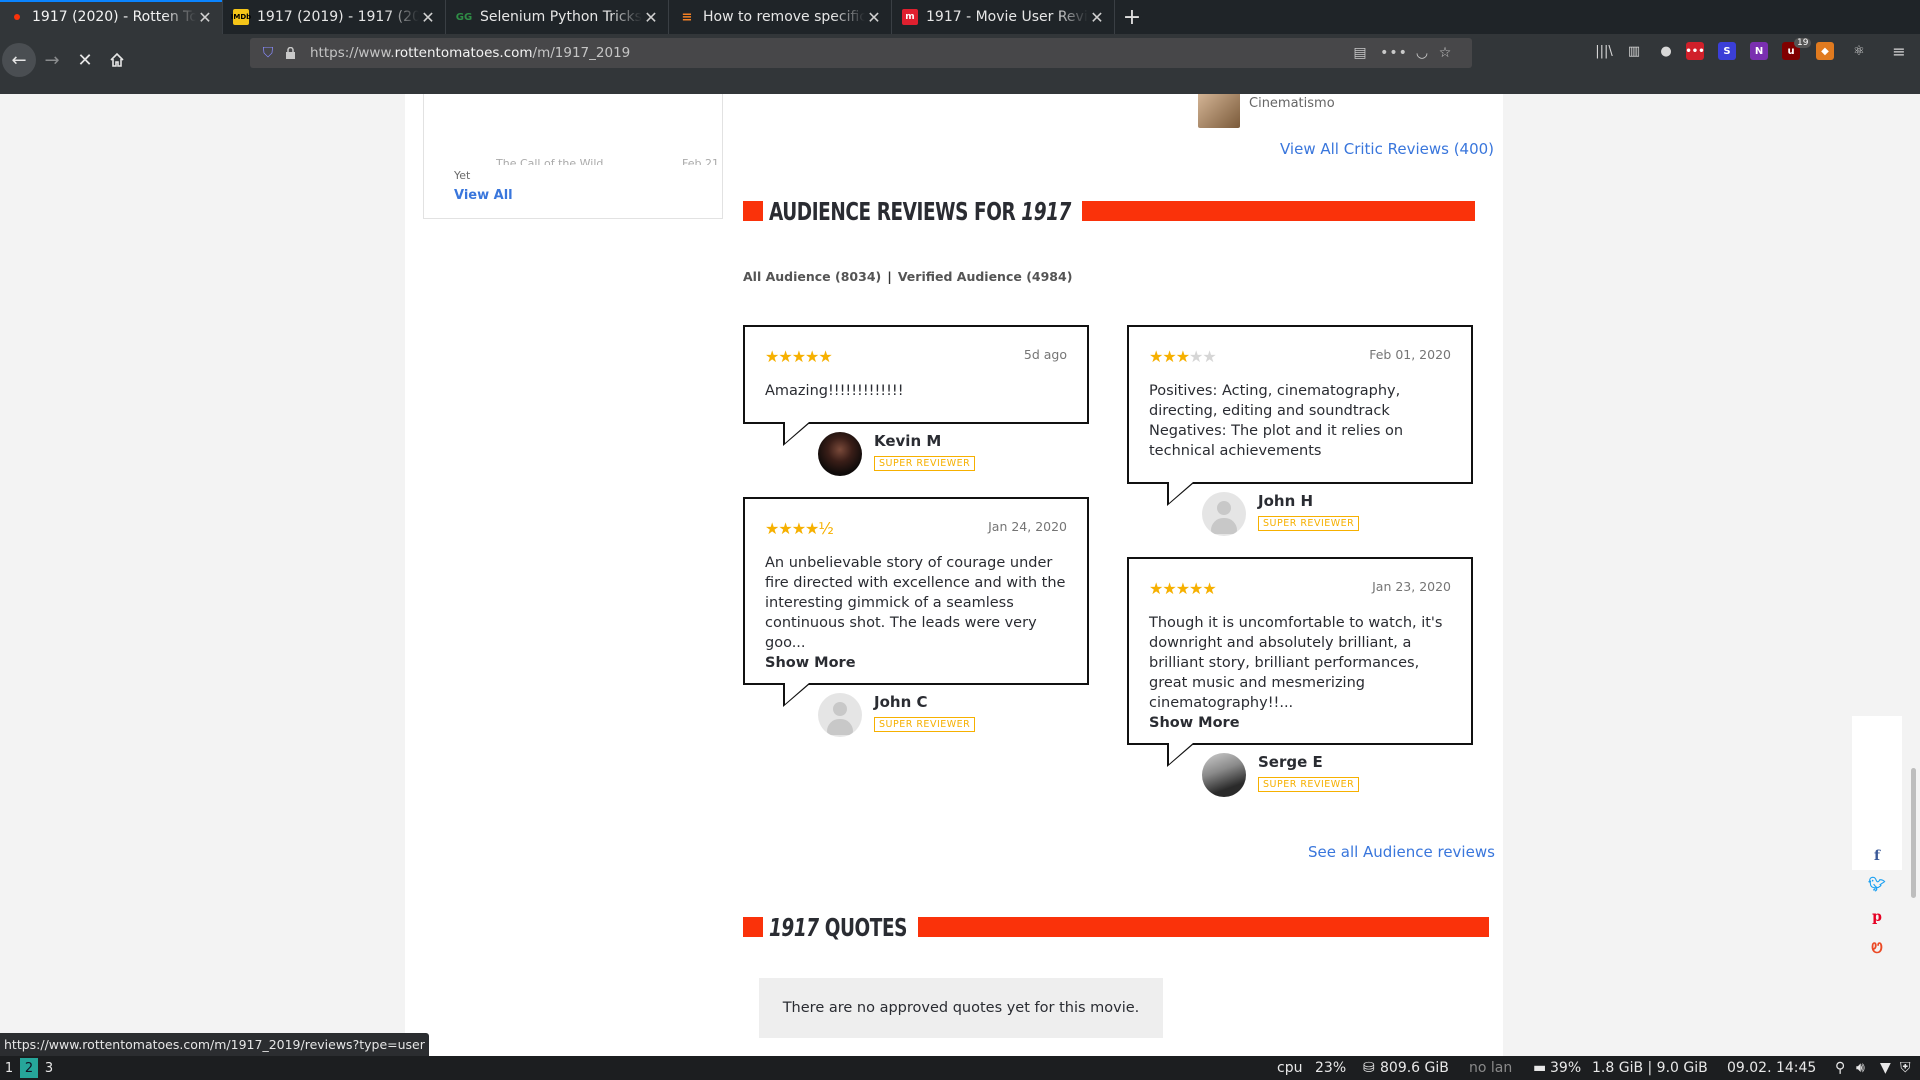 This screenshot has width=1920, height=1080. I want to click on wifi-icon: ▼, so click(1885, 1068).